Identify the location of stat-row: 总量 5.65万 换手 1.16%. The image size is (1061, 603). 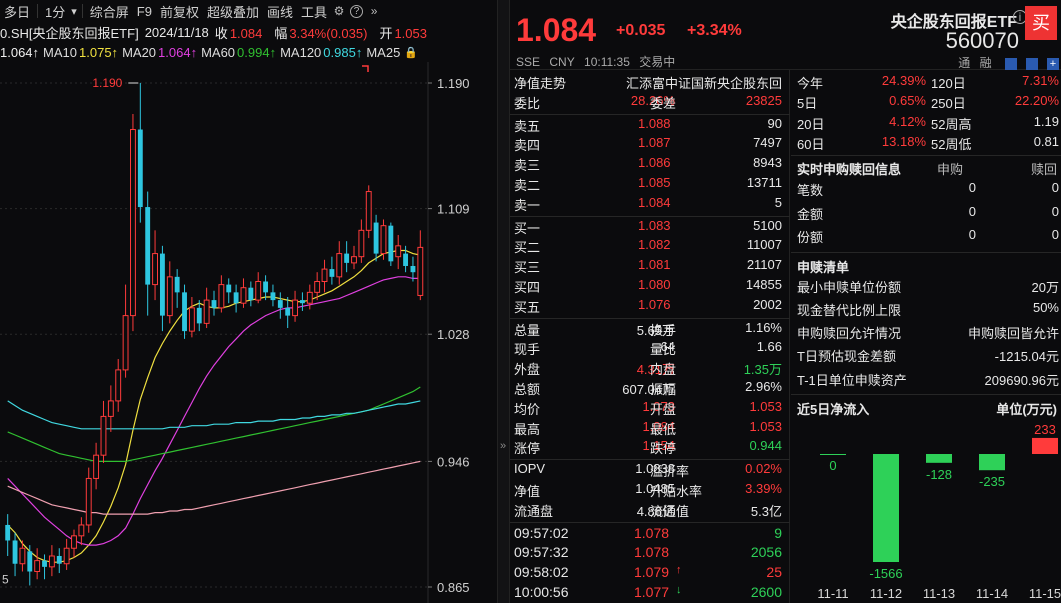
(650, 330).